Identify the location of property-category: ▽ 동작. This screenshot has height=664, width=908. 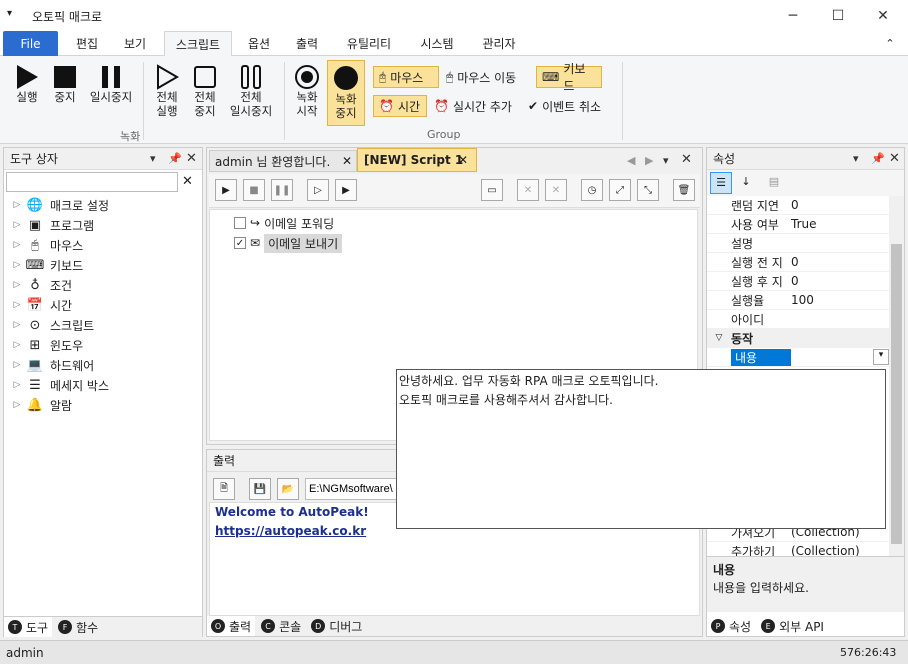
(798, 338).